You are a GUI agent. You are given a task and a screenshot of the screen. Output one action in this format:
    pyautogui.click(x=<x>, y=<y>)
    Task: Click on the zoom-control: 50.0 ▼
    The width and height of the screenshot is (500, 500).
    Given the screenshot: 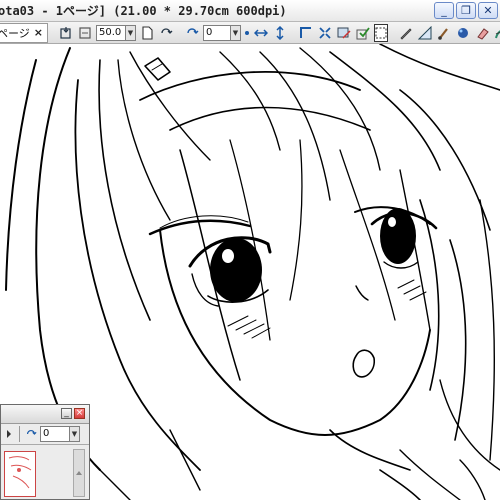 What is the action you would take?
    pyautogui.click(x=116, y=32)
    